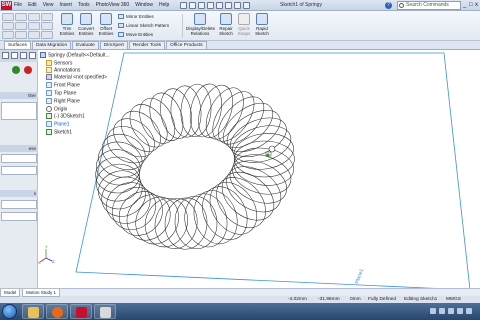 This screenshot has width=480, height=320. Describe the element at coordinates (246, 5) in the screenshot. I see `options-icon` at that location.